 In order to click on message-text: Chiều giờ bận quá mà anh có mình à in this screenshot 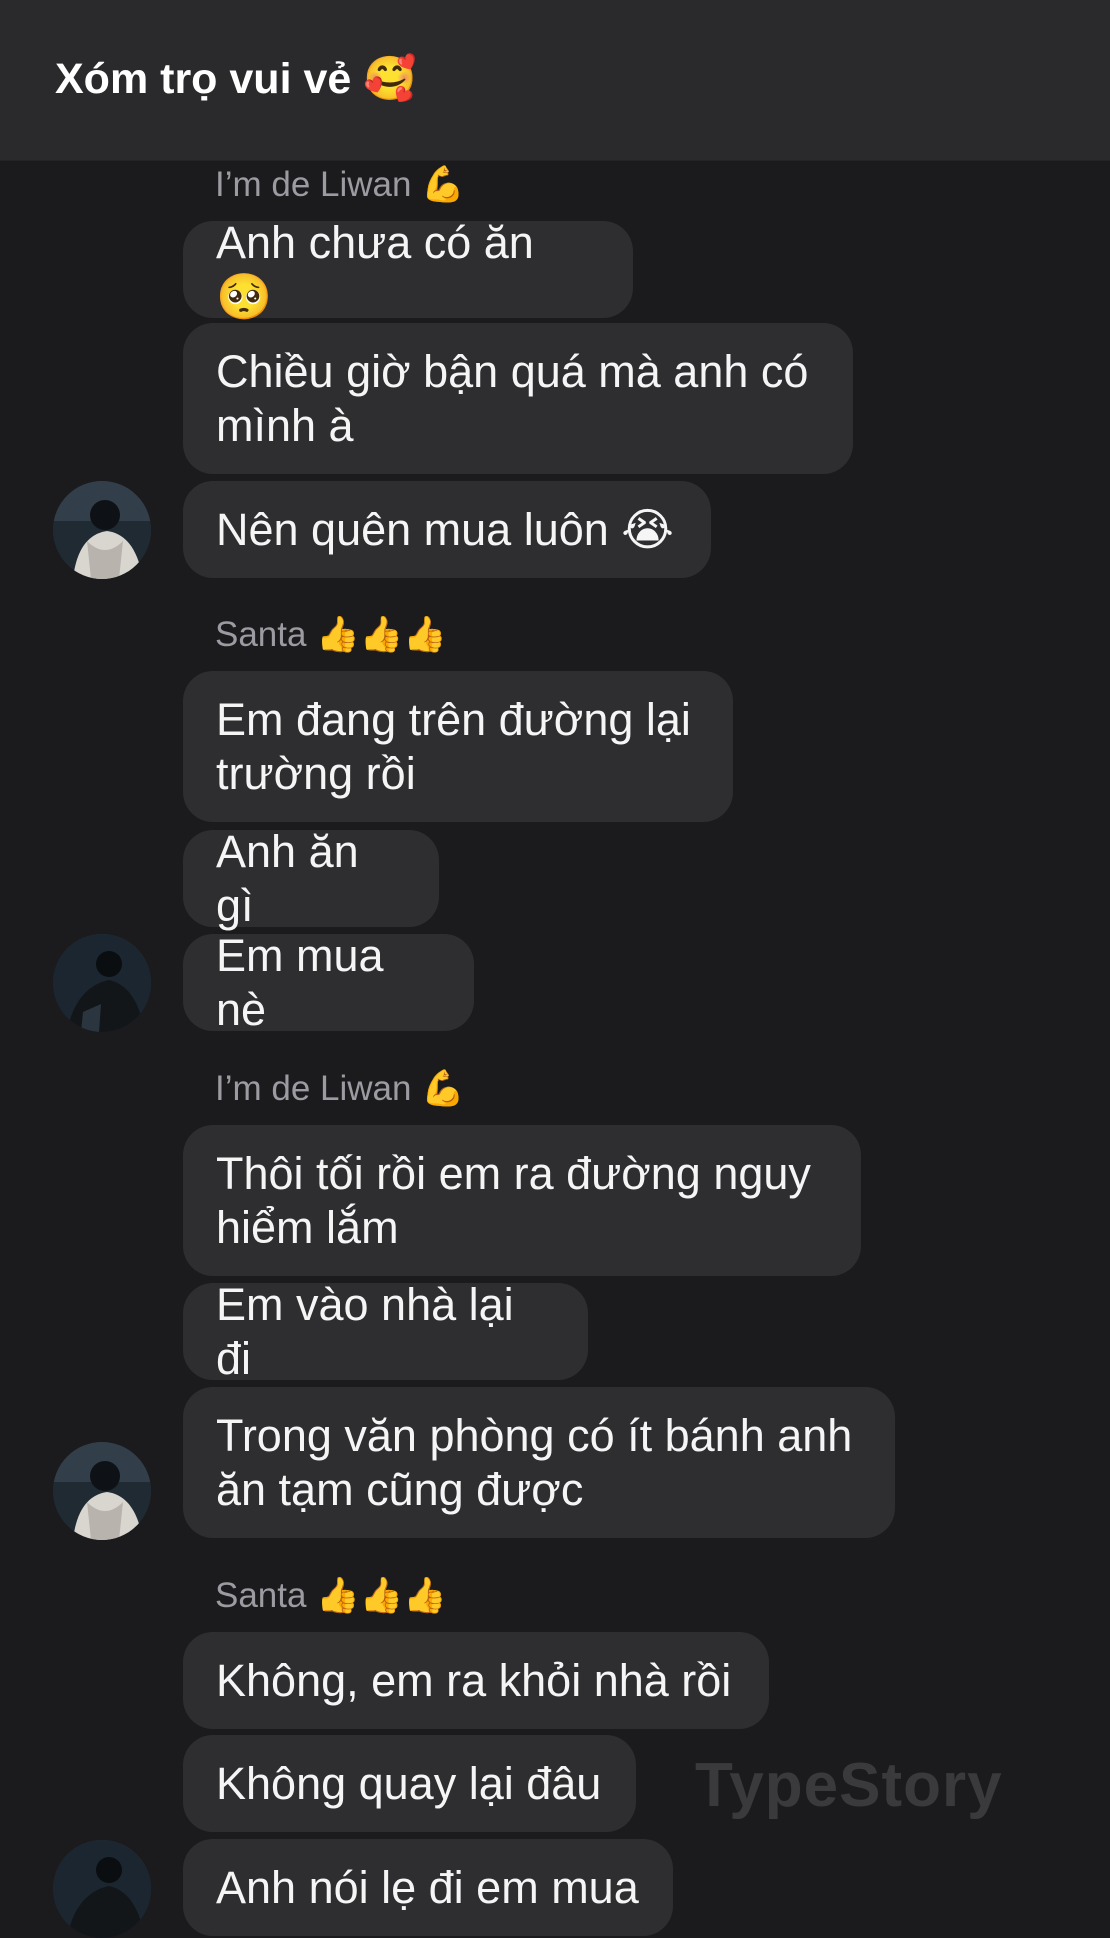, I will do `click(512, 398)`.